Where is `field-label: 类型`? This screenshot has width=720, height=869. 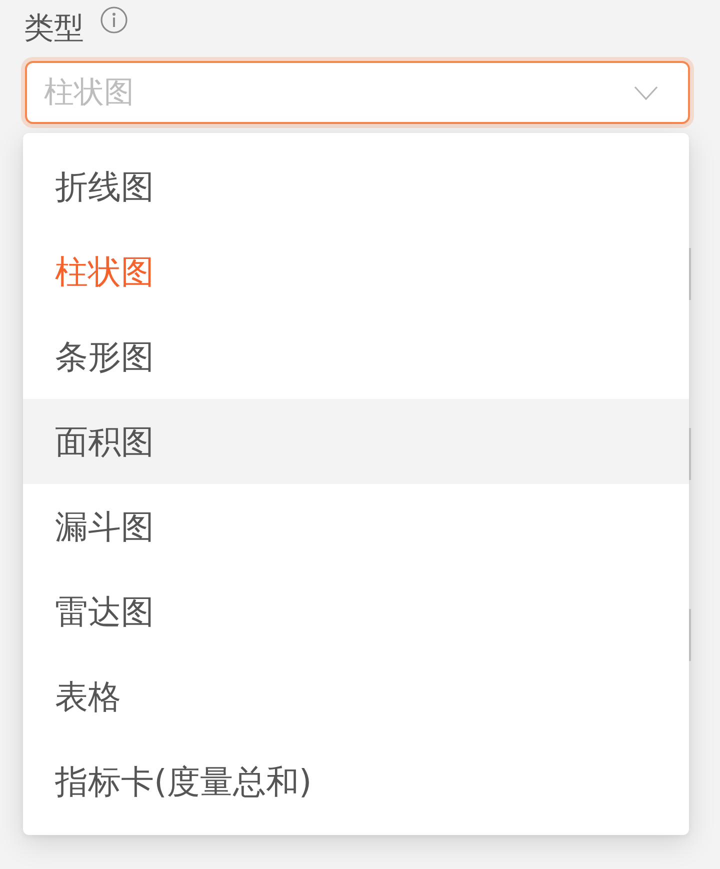
field-label: 类型 is located at coordinates (54, 29).